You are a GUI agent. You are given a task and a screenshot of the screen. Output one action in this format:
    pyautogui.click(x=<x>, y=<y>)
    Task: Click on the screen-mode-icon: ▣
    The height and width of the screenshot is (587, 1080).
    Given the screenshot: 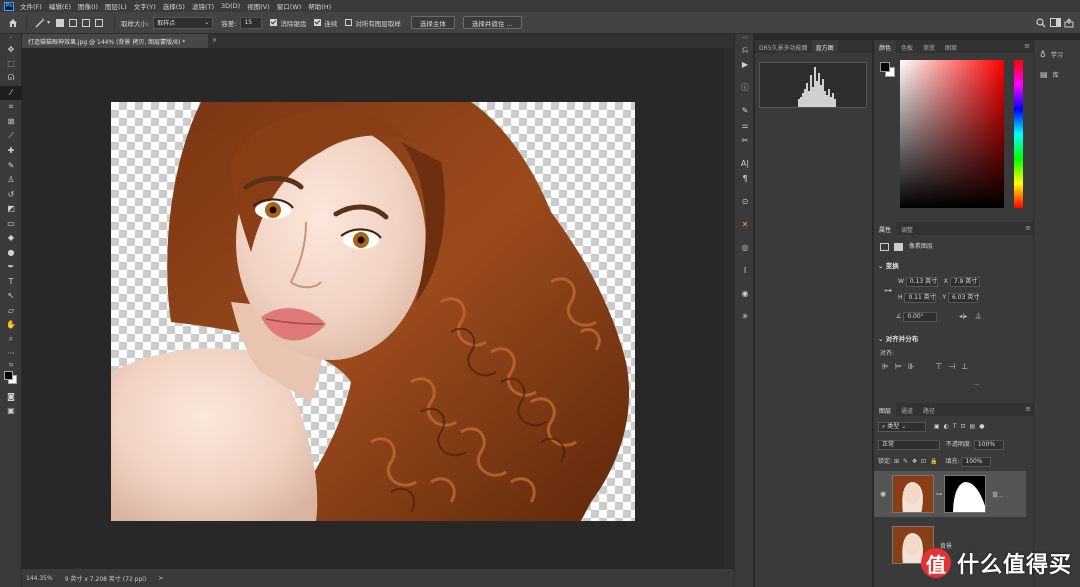 What is the action you would take?
    pyautogui.click(x=11, y=411)
    